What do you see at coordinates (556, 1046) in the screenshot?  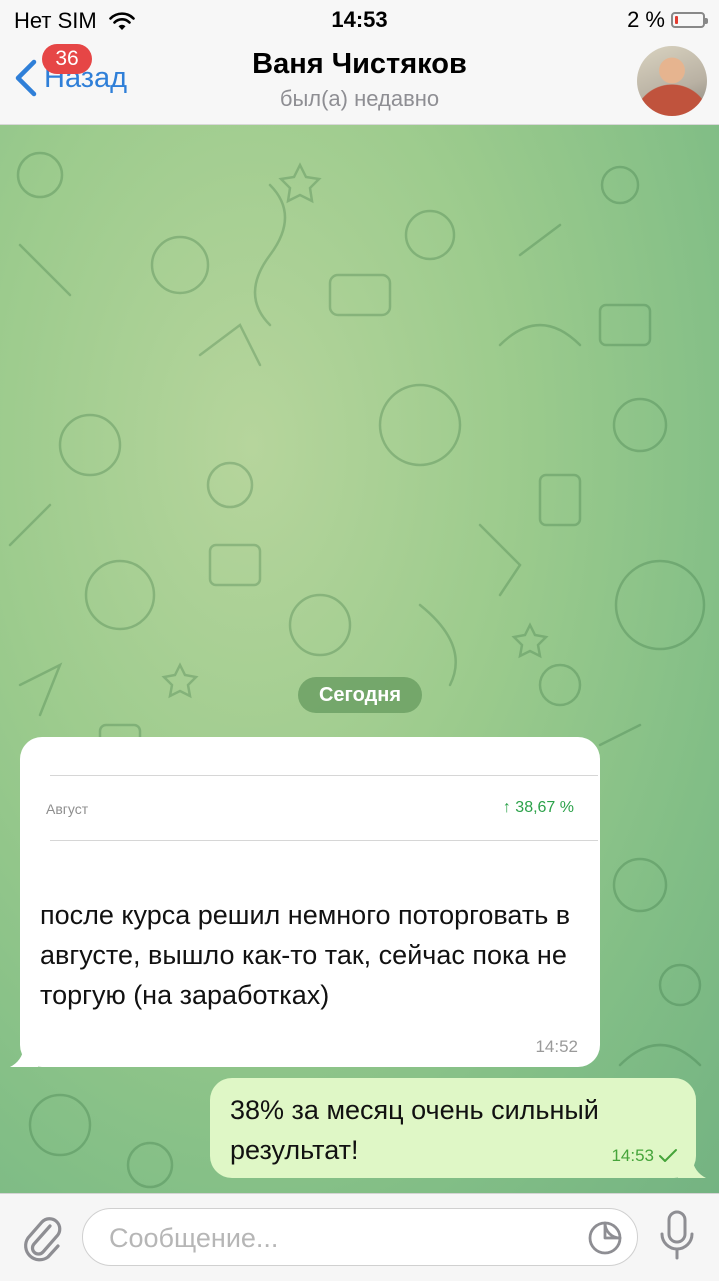 I see `message-time: 14:52` at bounding box center [556, 1046].